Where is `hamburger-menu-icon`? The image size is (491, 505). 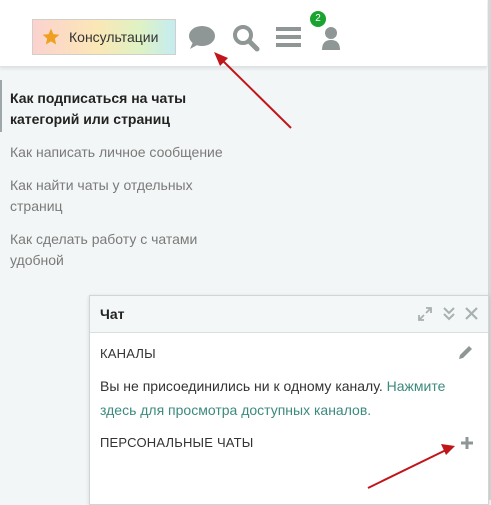
hamburger-menu-icon is located at coordinates (288, 37).